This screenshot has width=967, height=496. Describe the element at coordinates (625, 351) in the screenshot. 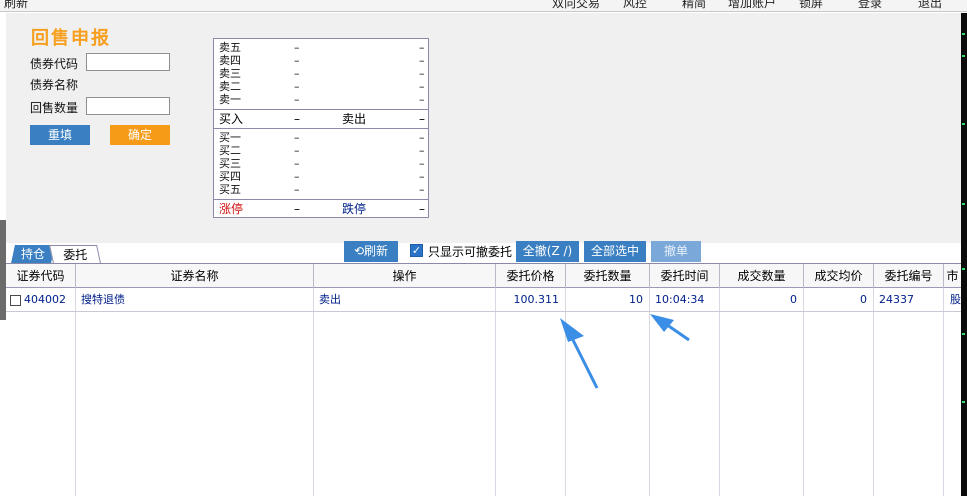

I see `annotation-arrows` at that location.